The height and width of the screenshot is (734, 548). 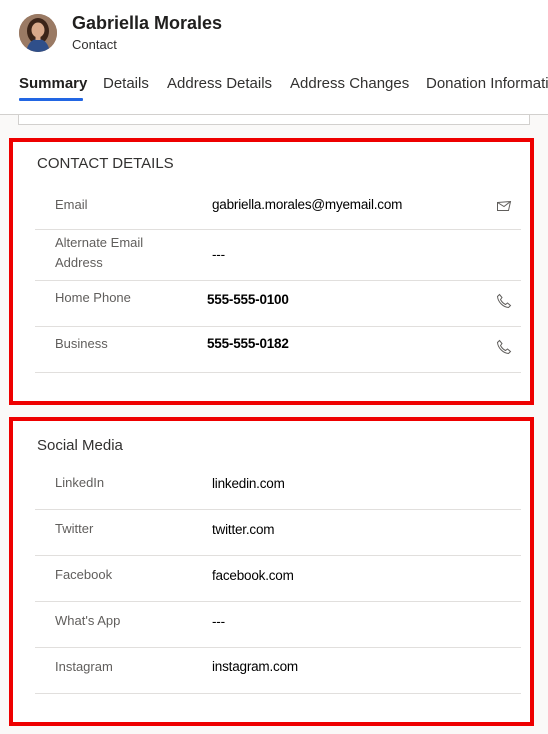 What do you see at coordinates (274, 120) in the screenshot?
I see `previous-section-edge` at bounding box center [274, 120].